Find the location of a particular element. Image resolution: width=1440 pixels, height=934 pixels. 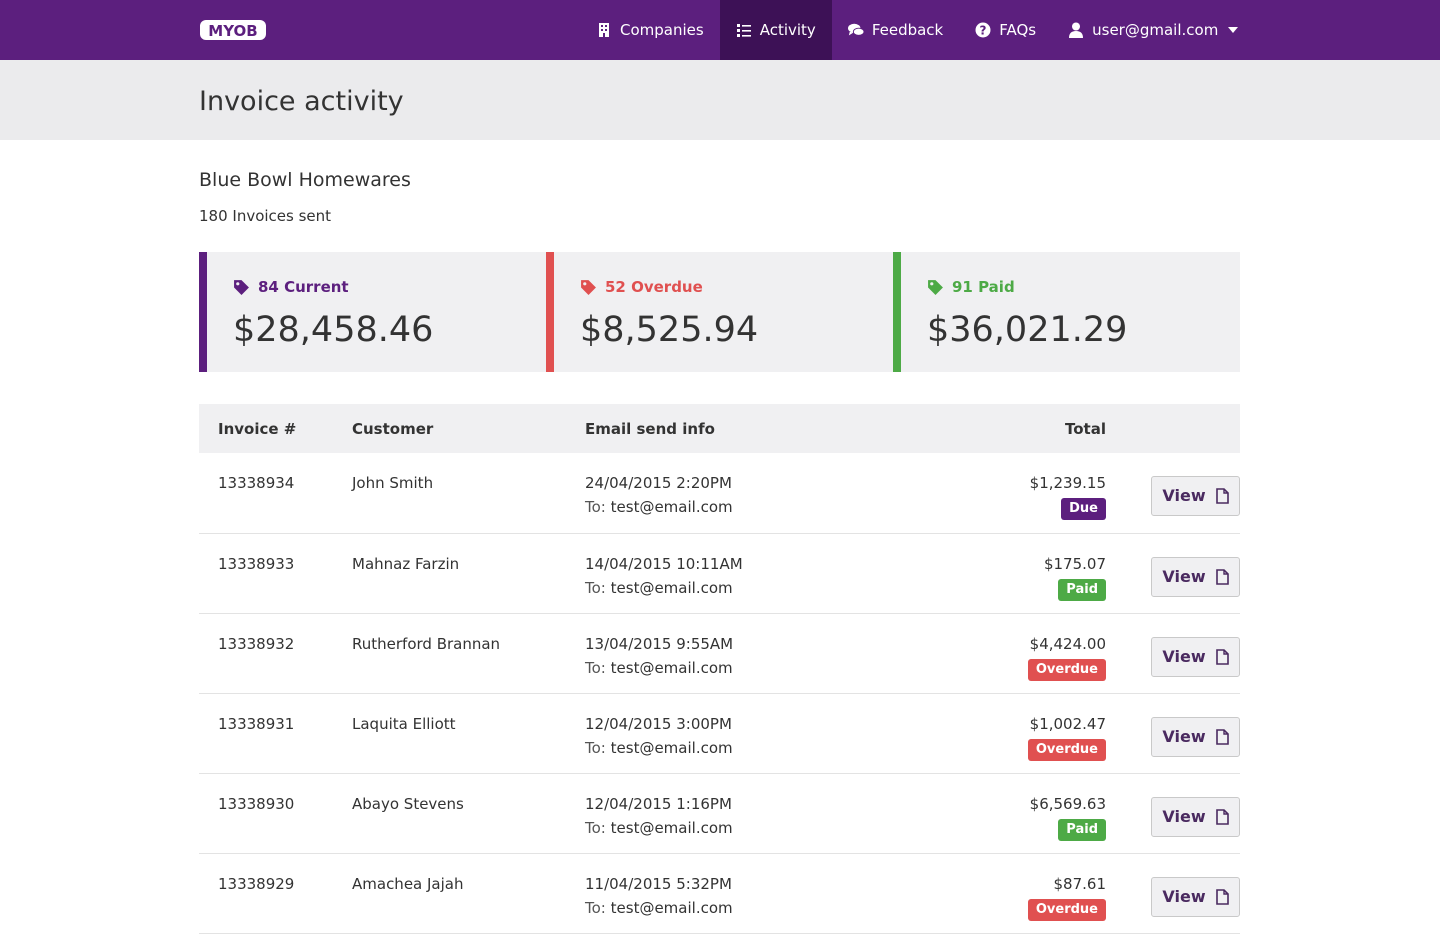

company-name: Blue Bowl Homewares is located at coordinates (305, 180).